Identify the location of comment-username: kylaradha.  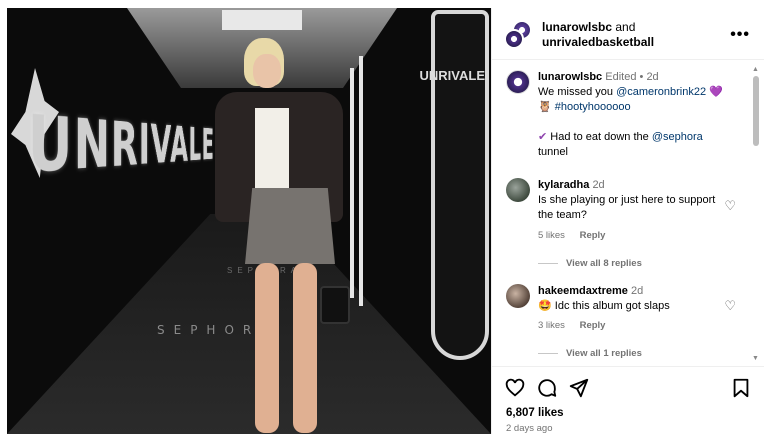
(563, 185).